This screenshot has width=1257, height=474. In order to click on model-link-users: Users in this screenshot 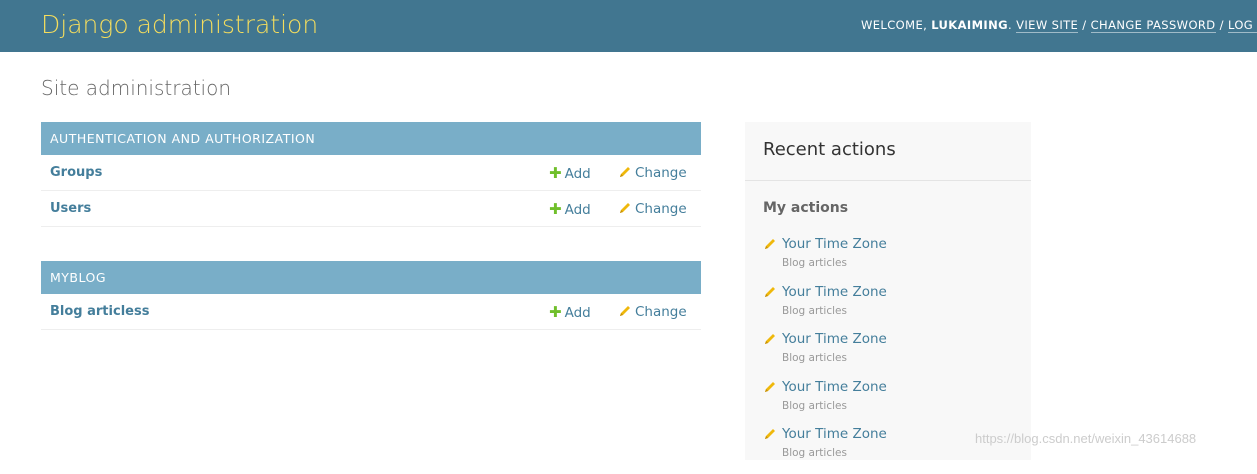, I will do `click(70, 209)`.